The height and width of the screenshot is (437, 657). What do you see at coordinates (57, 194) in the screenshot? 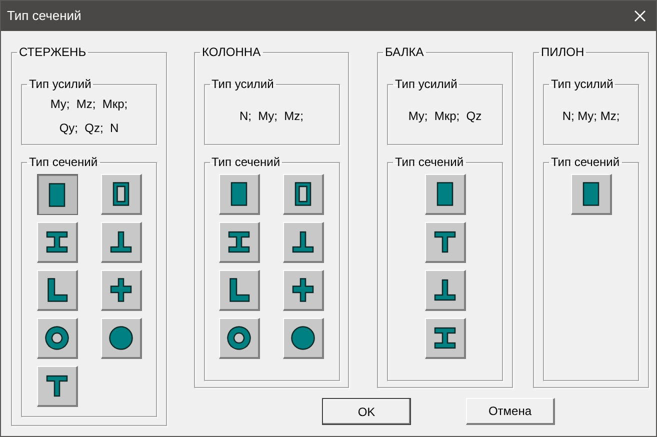
I see `section-type-button` at bounding box center [57, 194].